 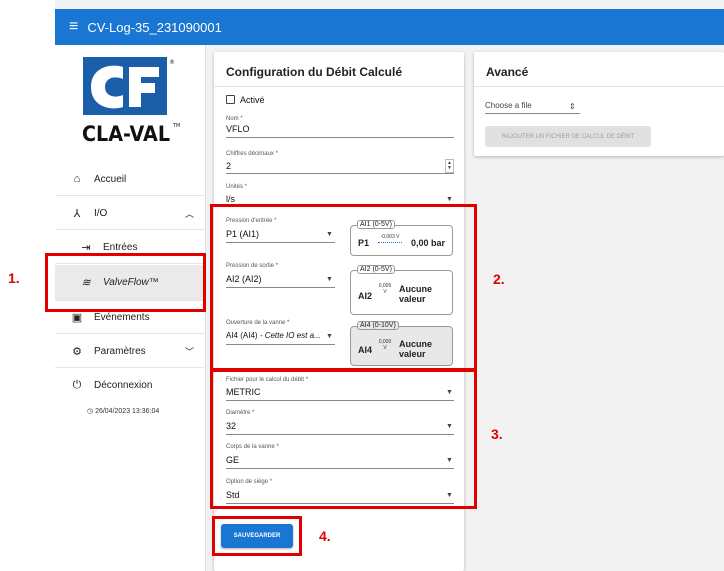 I want to click on app-bar: ≡ CV-Log-35_231090001, so click(x=389, y=27).